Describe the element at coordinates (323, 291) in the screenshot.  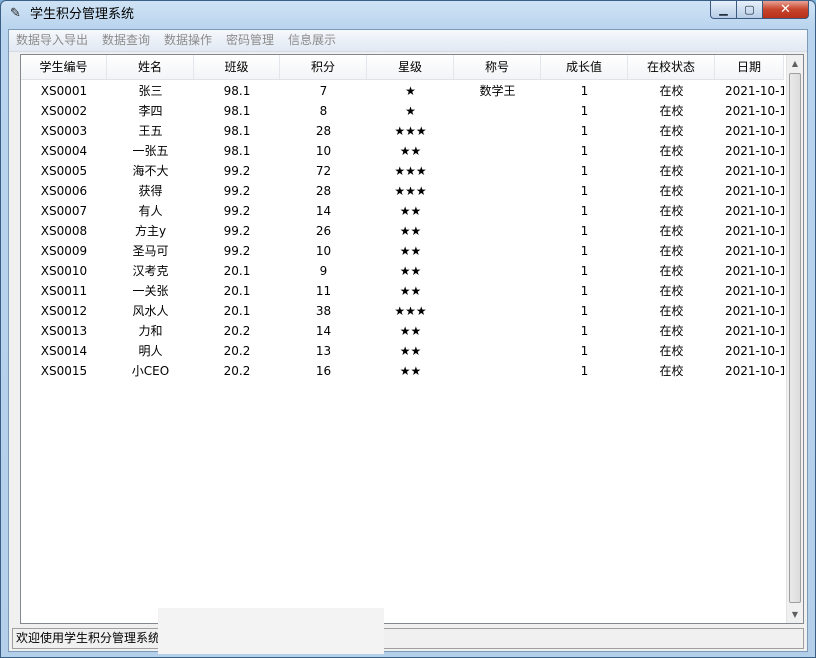
I see `cell-points: 11` at that location.